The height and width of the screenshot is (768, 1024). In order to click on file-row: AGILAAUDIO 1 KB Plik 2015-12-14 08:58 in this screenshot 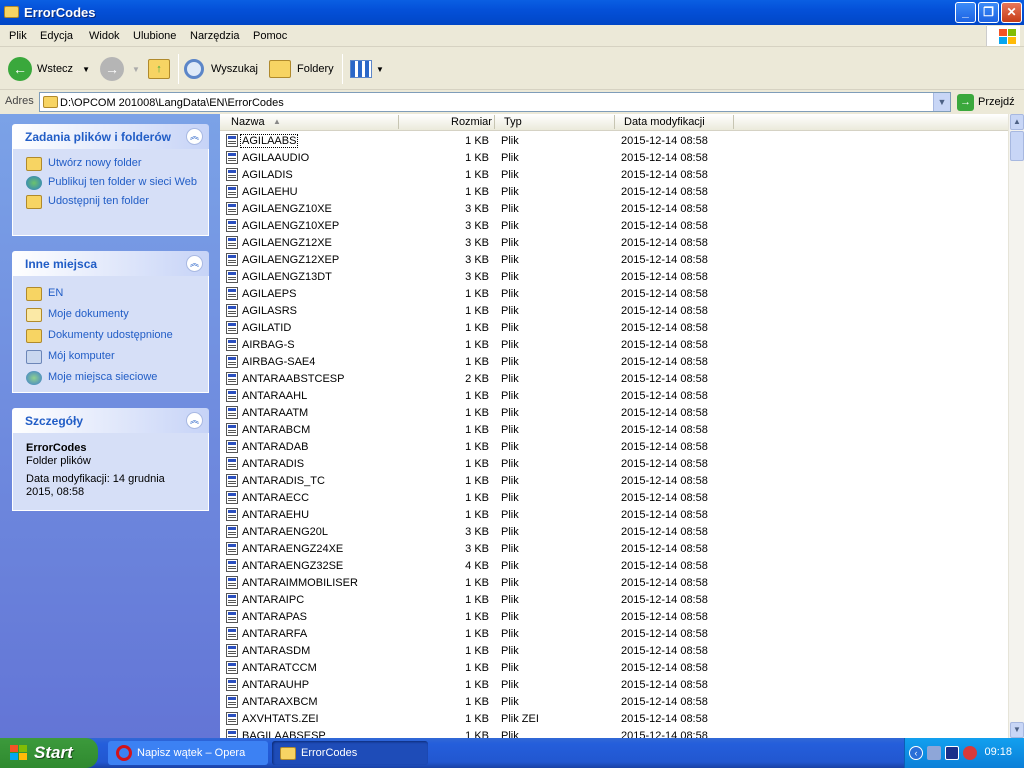, I will do `click(614, 157)`.